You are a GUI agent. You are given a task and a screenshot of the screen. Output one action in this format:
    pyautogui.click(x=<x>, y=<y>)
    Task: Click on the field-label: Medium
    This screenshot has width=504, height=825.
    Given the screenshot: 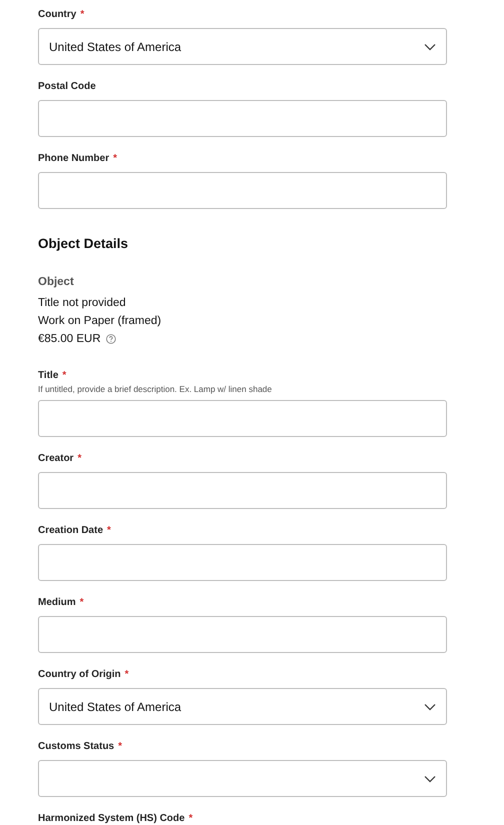 What is the action you would take?
    pyautogui.click(x=57, y=602)
    